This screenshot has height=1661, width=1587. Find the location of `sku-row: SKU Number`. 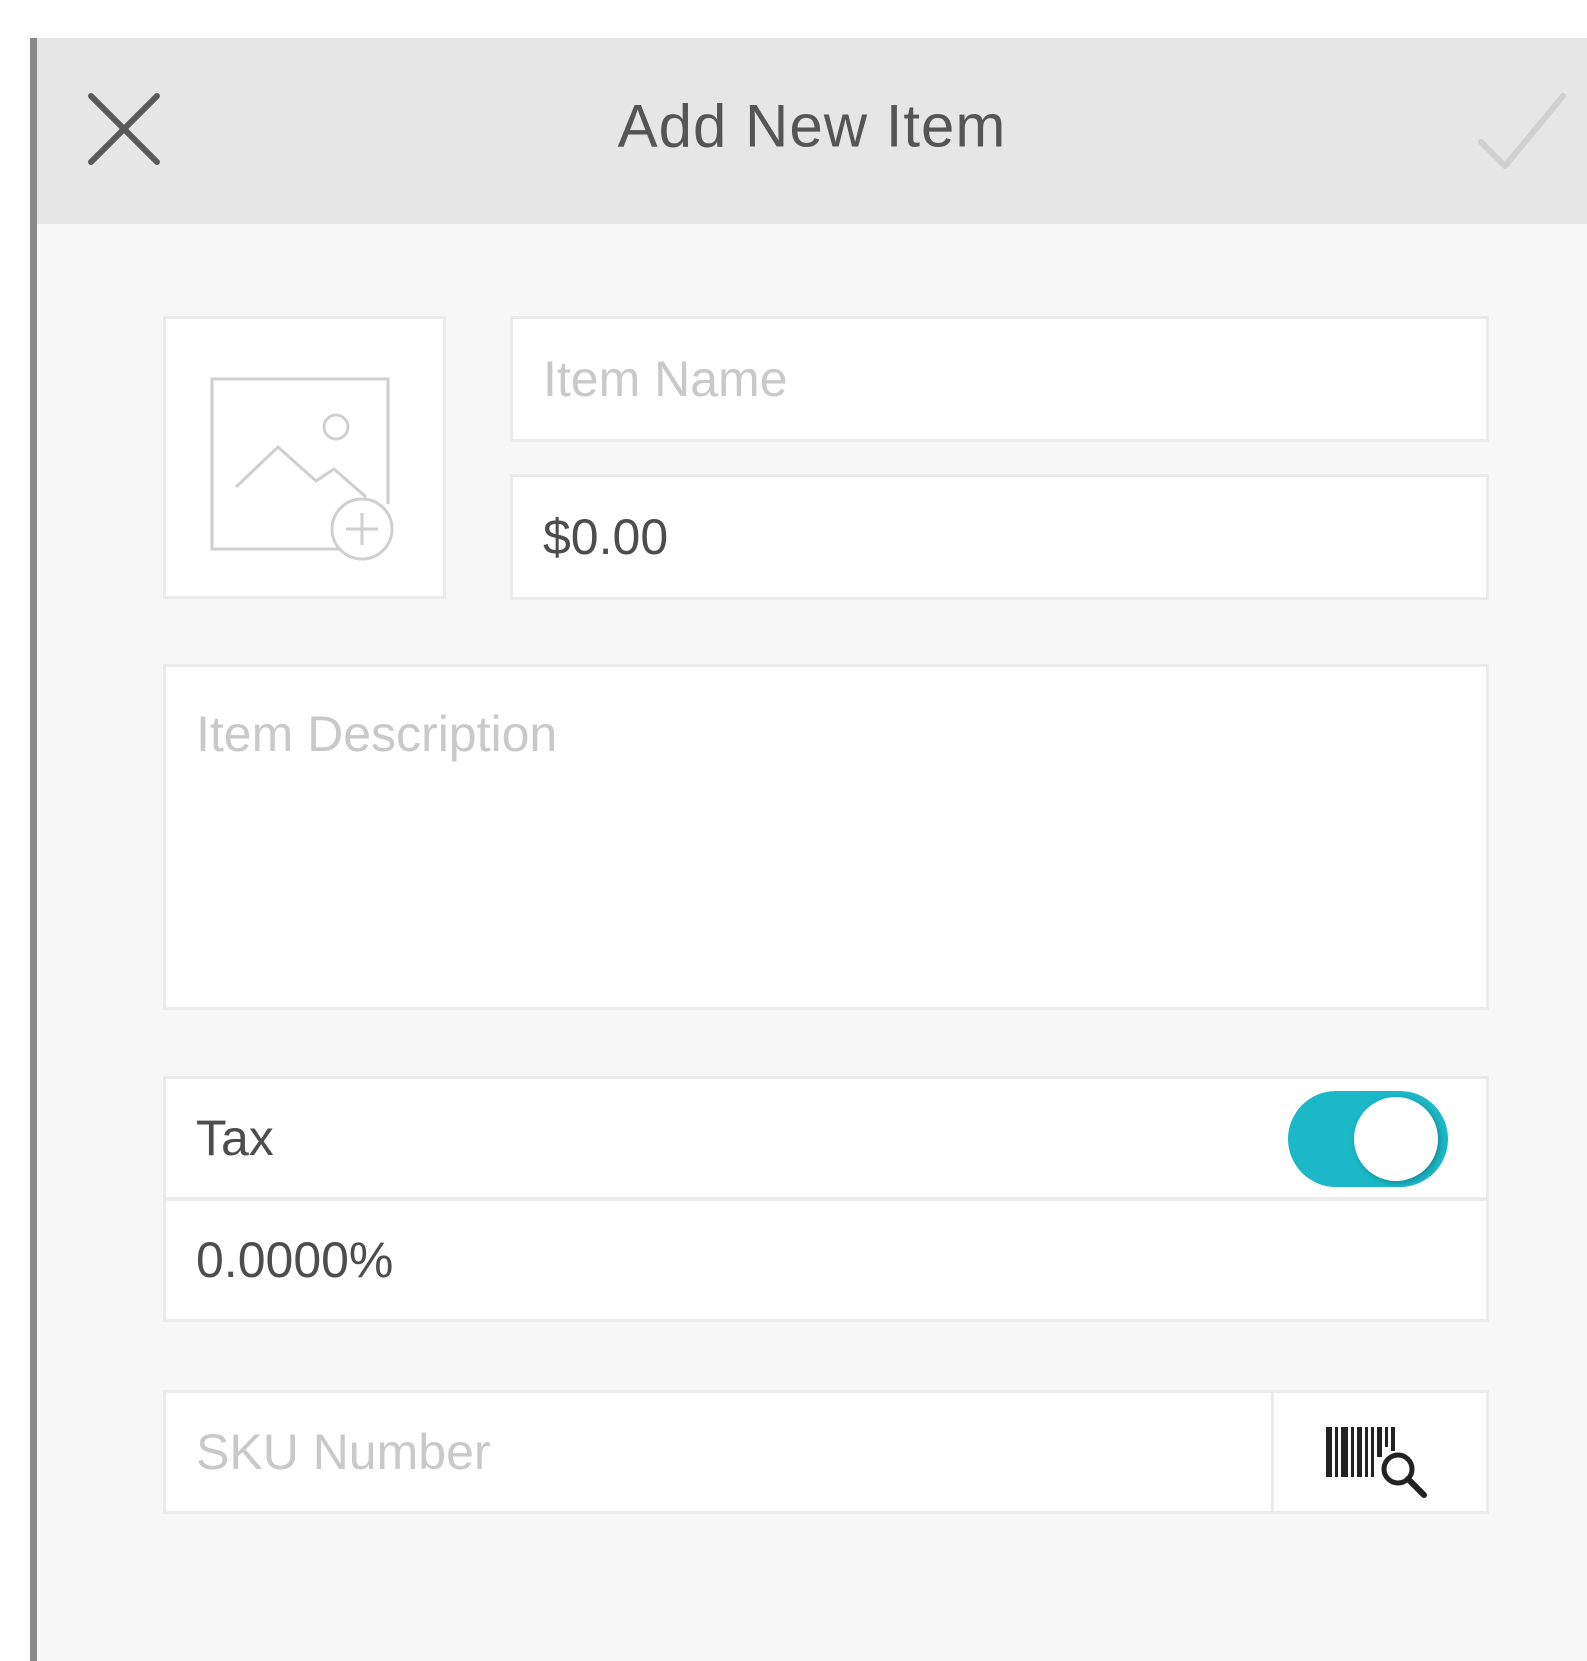

sku-row: SKU Number is located at coordinates (826, 1452).